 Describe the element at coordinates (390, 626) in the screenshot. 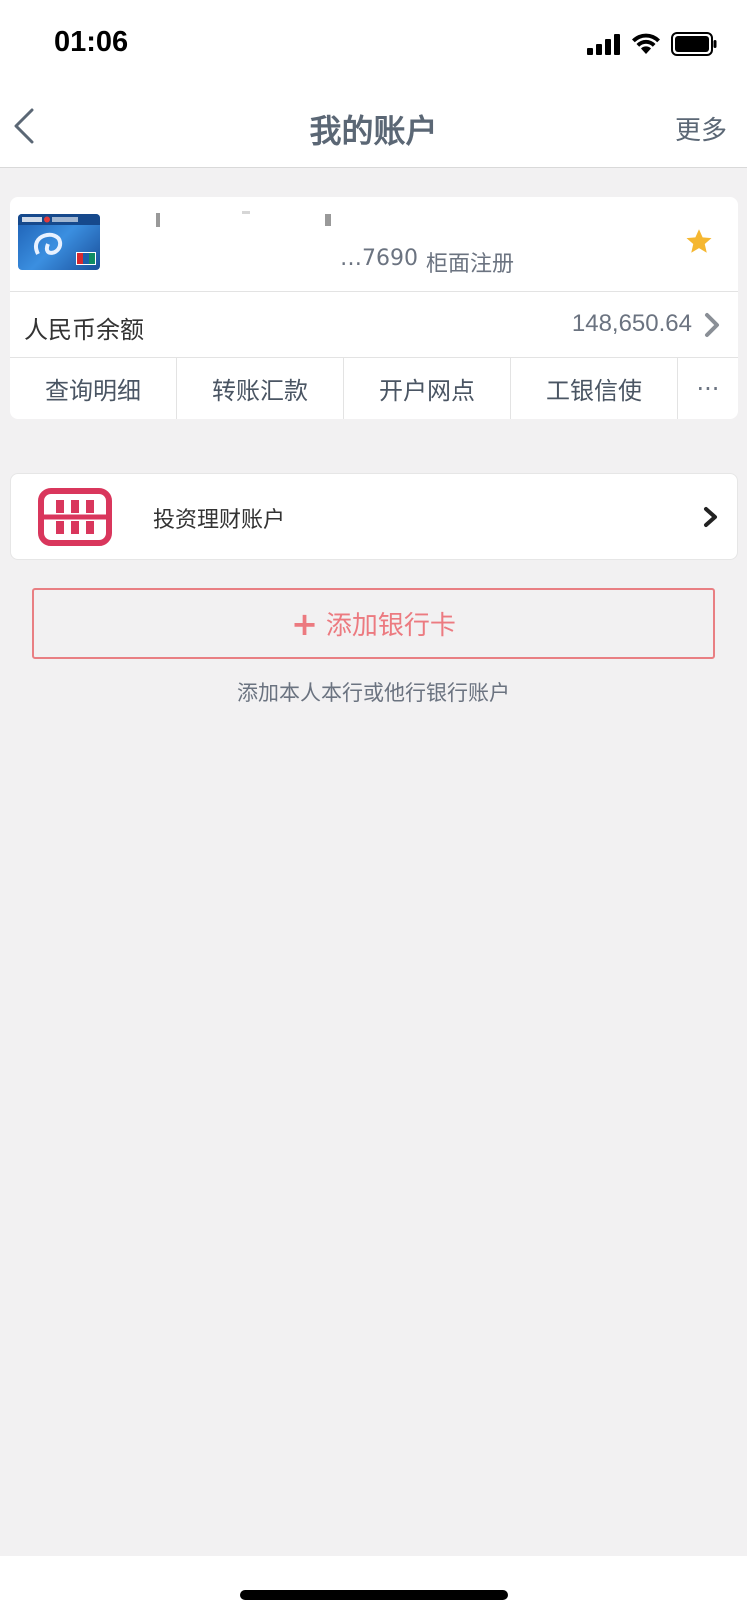

I see `add-bank-card-label: 添加银行卡` at that location.